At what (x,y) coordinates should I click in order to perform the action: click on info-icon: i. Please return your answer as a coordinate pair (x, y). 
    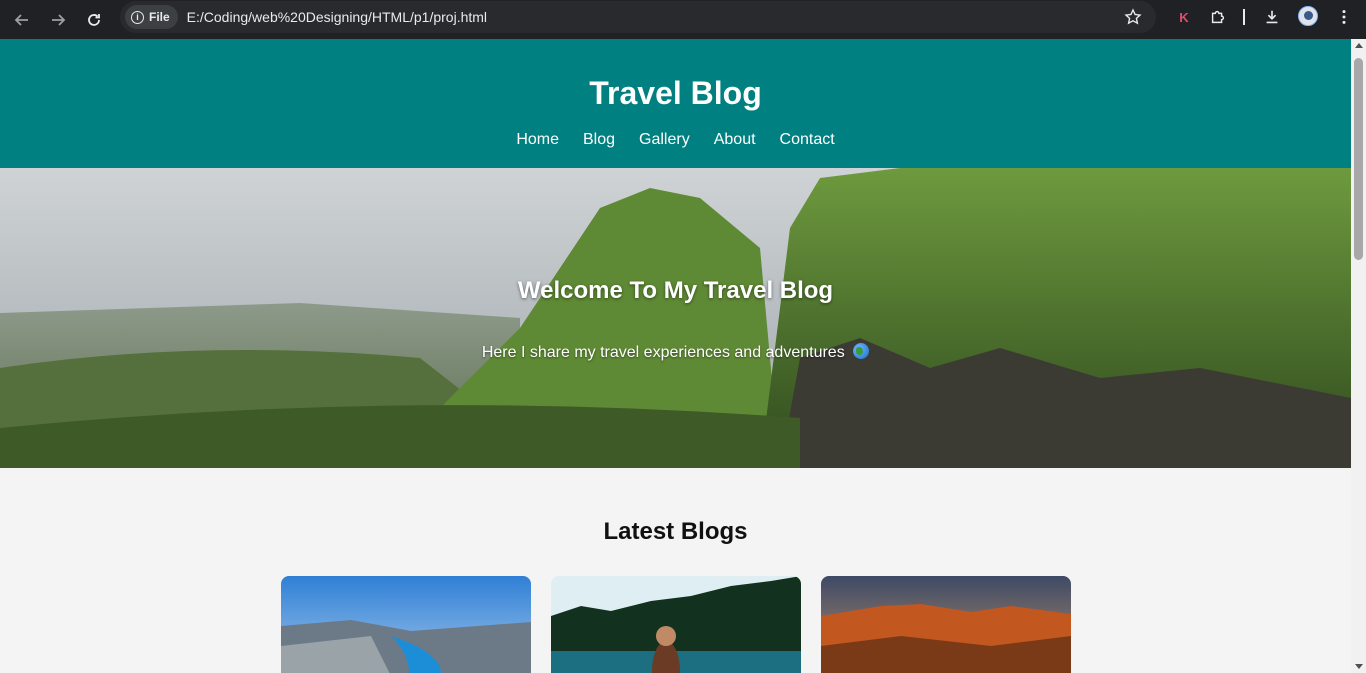
    Looking at the image, I should click on (137, 17).